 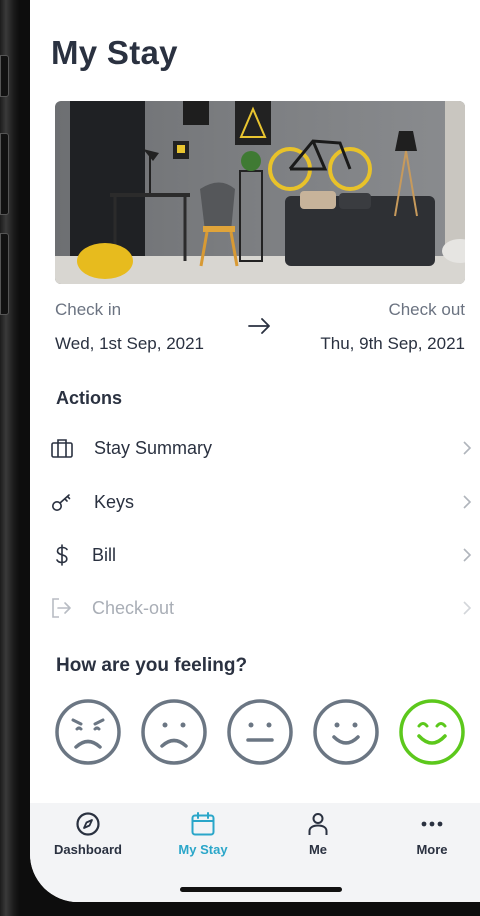 I want to click on actions-heading: Actions, so click(x=89, y=398).